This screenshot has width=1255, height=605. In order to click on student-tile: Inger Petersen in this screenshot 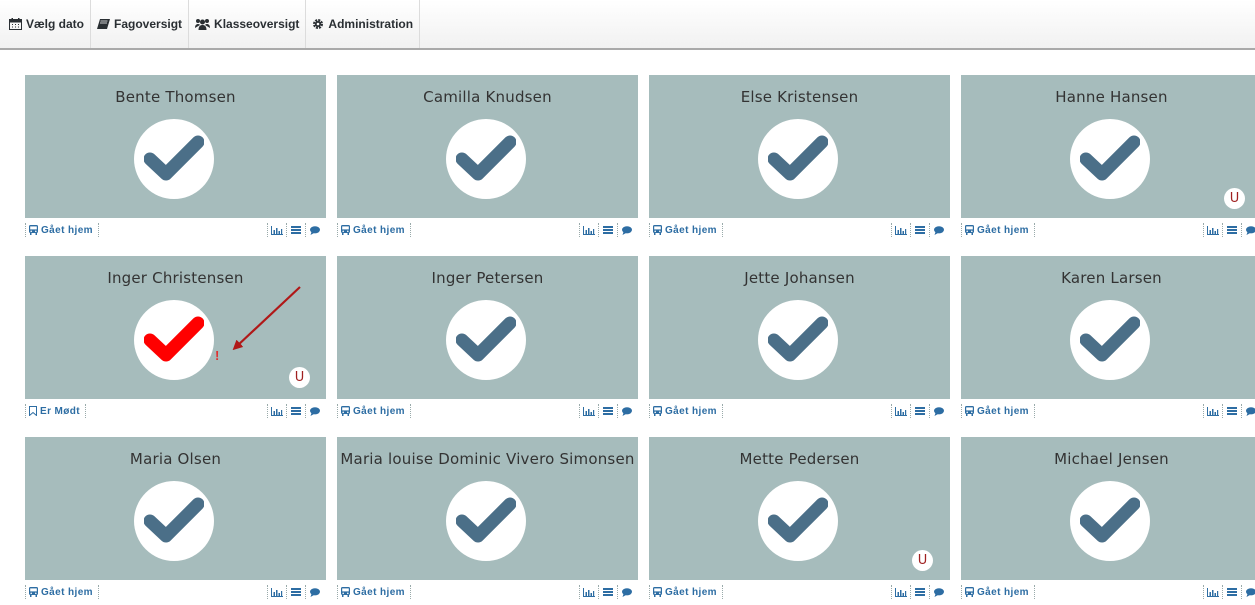, I will do `click(487, 327)`.